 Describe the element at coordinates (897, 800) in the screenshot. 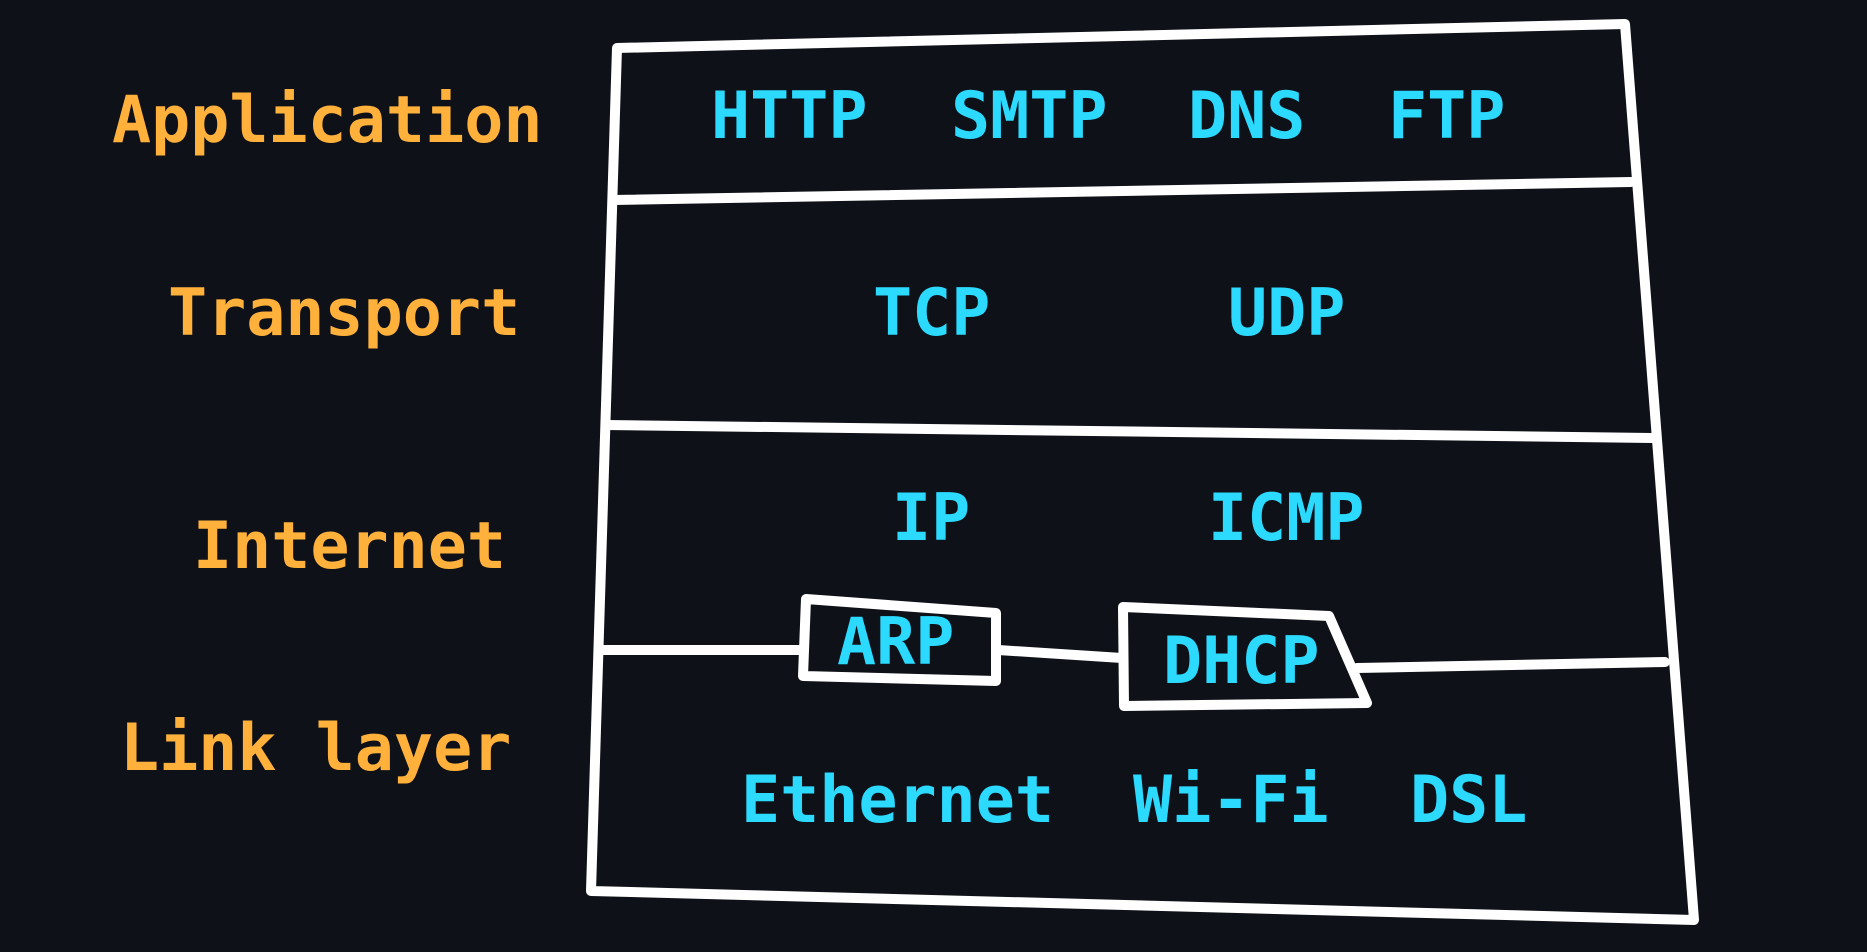

I see `protocol-ethernet: Ethernet` at that location.